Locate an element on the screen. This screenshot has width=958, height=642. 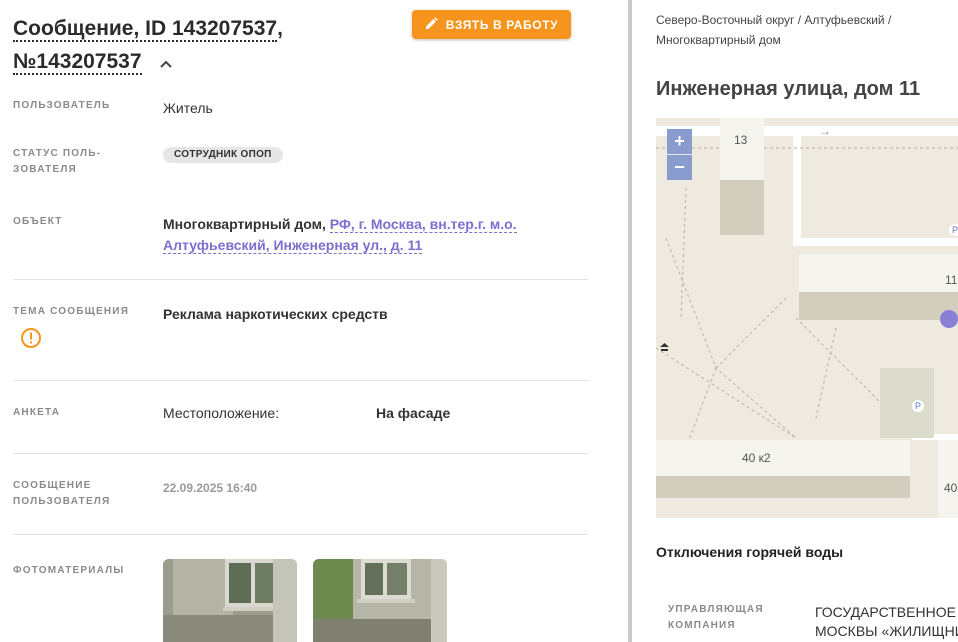
location-marker-icon is located at coordinates (949, 319).